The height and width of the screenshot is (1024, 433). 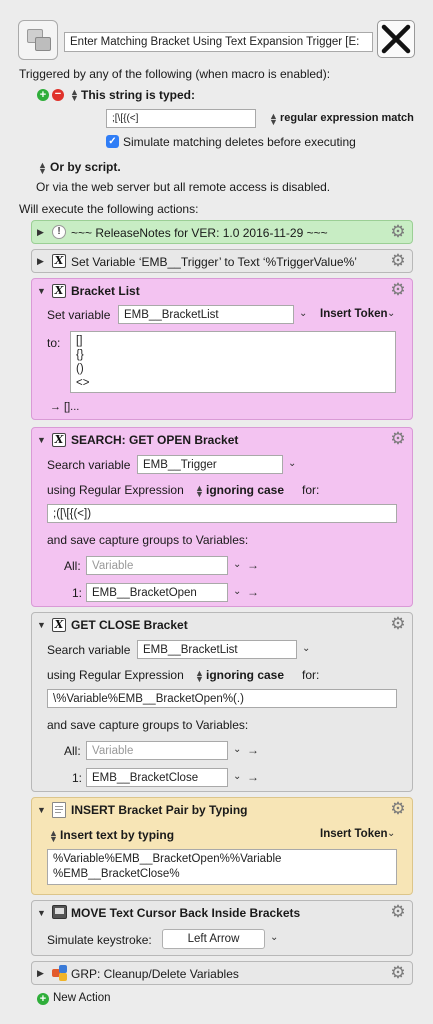 I want to click on group-1-variable-field: EMB__BracketOpen, so click(x=157, y=592).